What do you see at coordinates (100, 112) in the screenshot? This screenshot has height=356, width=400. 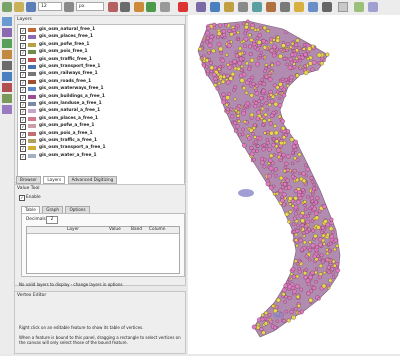 I see `layer-row: ✓ gis_osm_natural_a_free_1` at bounding box center [100, 112].